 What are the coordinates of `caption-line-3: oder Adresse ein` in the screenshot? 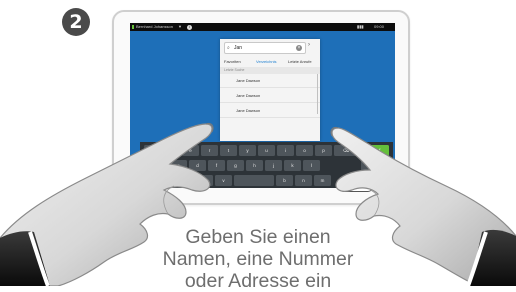 It's located at (258, 281).